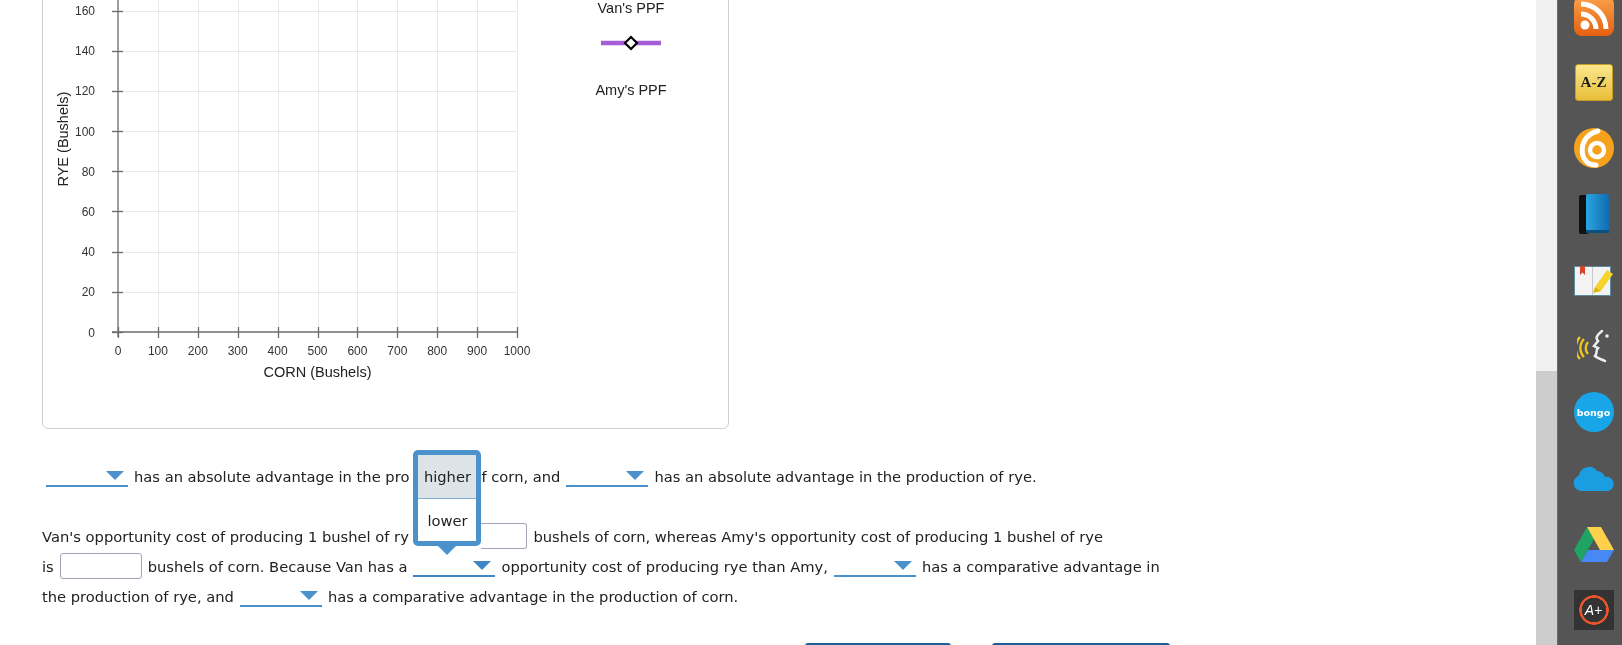  What do you see at coordinates (1593, 82) in the screenshot?
I see `a-z-button: A-Z` at bounding box center [1593, 82].